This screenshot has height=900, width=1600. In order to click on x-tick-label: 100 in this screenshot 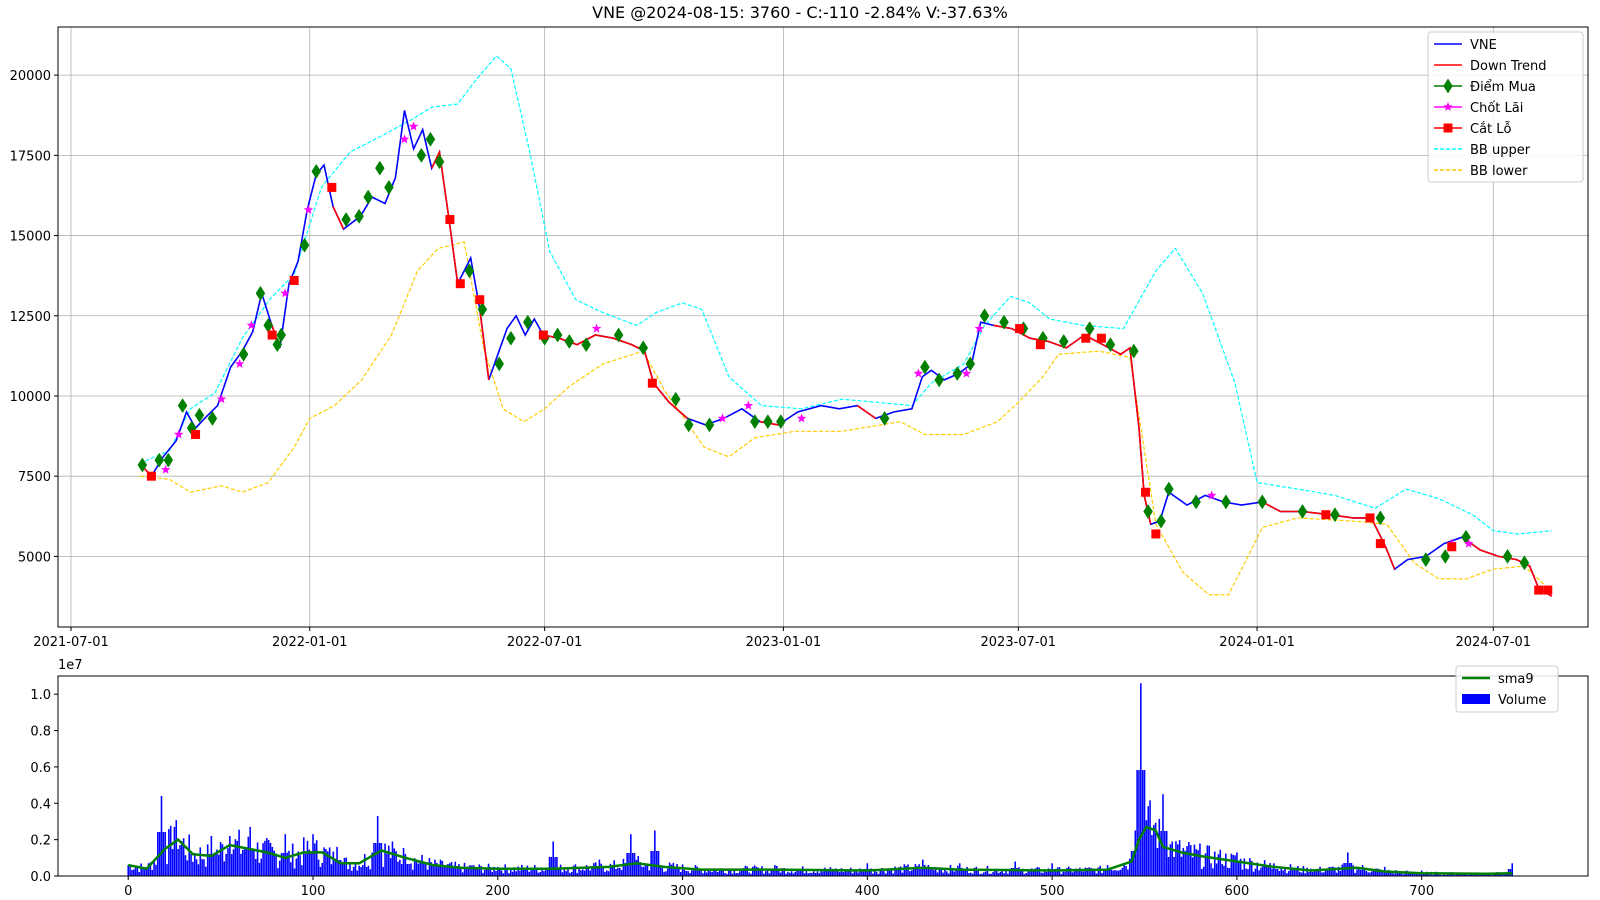, I will do `click(313, 891)`.